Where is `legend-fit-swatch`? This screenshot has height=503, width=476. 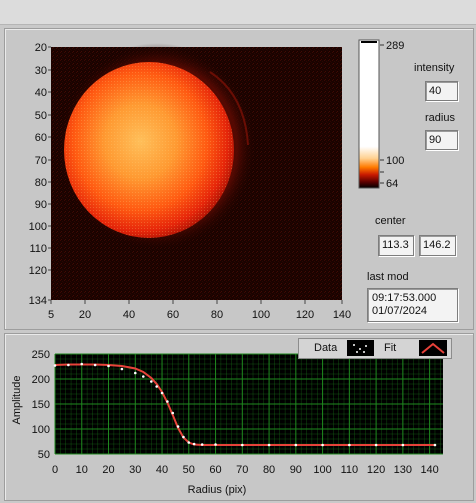 legend-fit-swatch is located at coordinates (433, 348).